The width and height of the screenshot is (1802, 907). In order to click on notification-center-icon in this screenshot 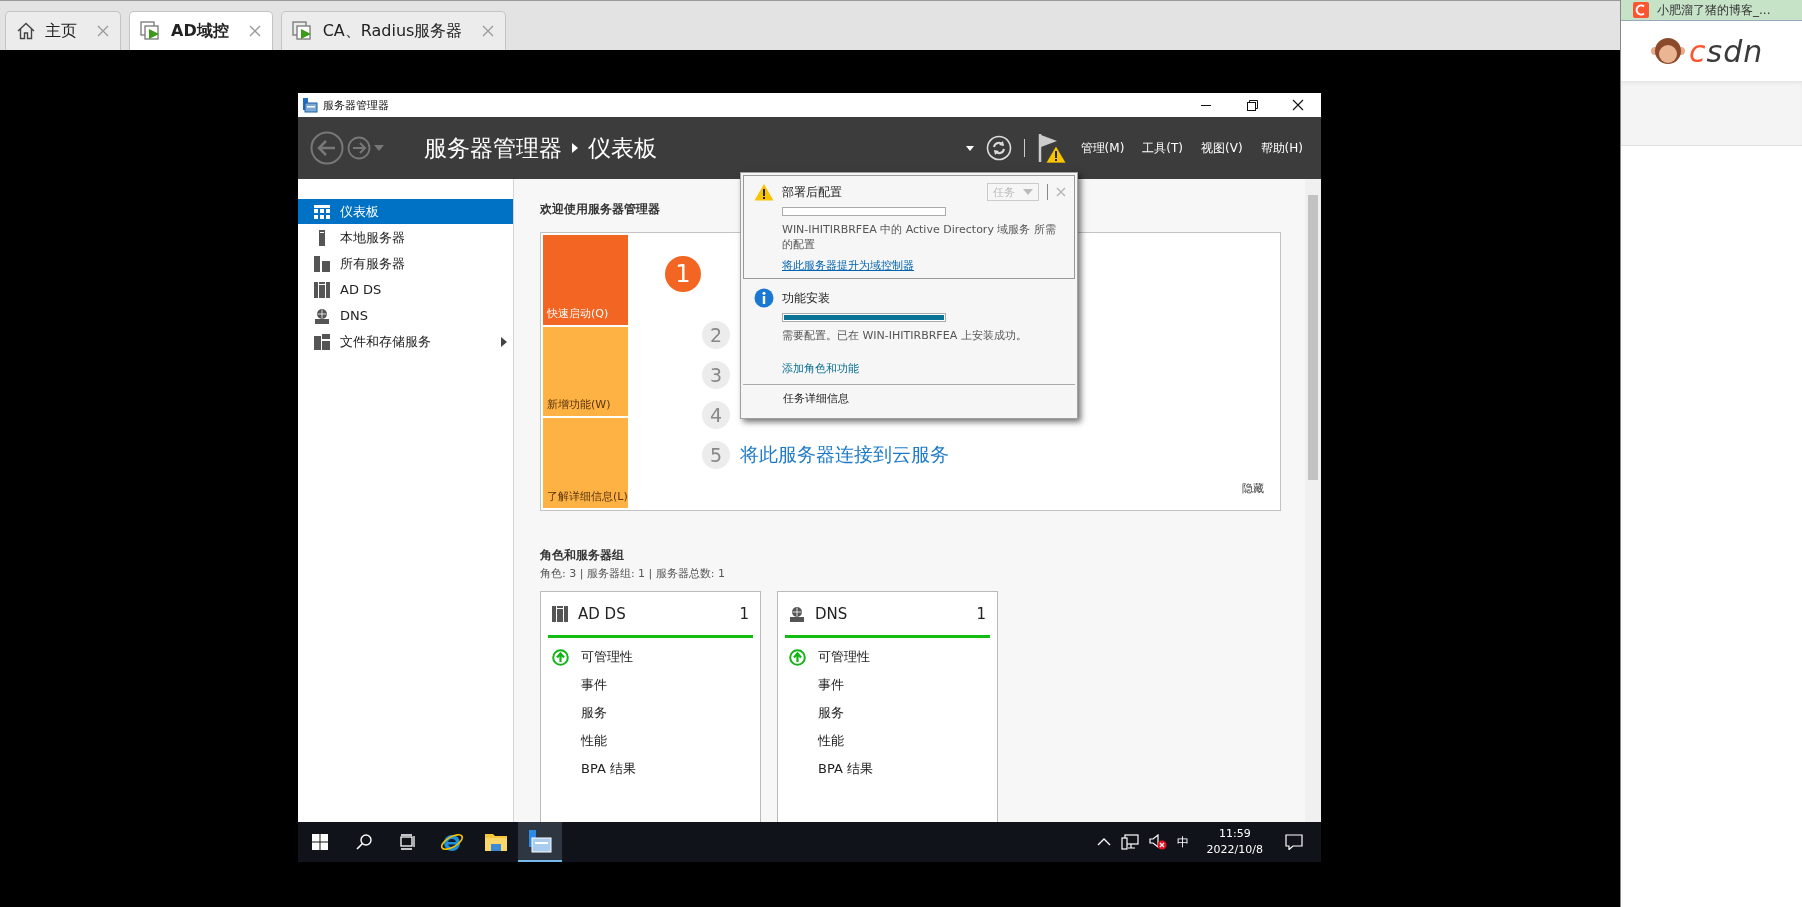, I will do `click(1294, 842)`.